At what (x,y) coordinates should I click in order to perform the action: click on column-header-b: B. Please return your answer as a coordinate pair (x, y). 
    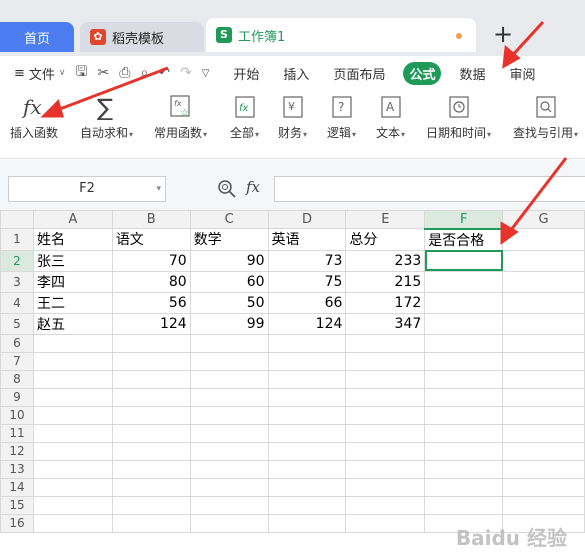
    Looking at the image, I should click on (151, 219).